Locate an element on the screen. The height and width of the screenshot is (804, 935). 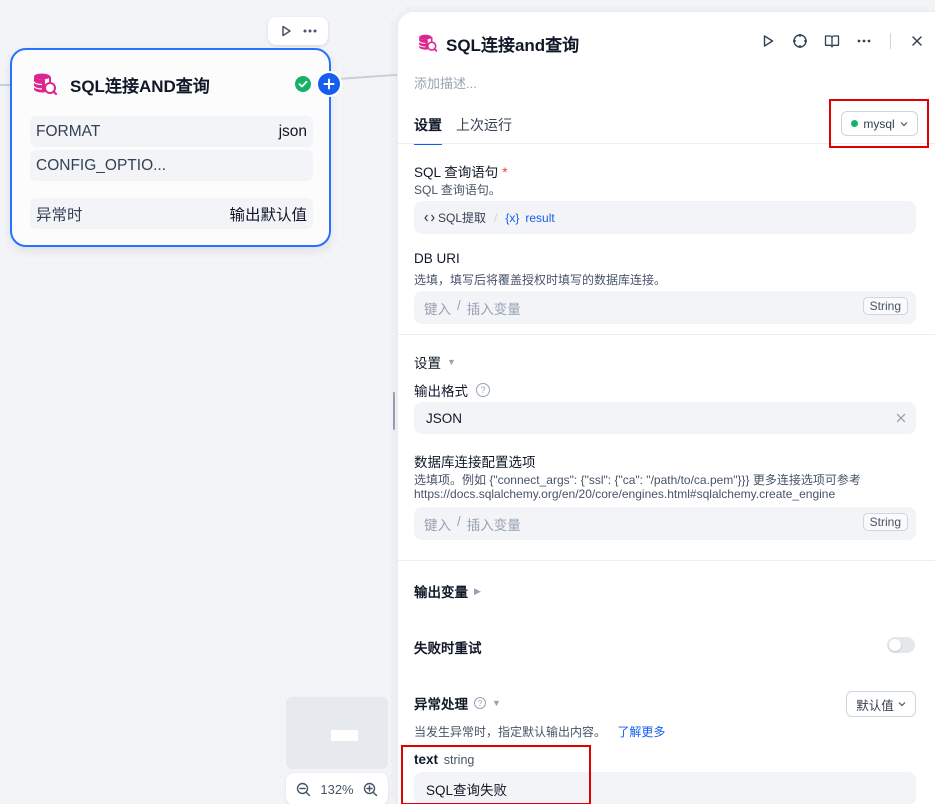
retry-toggle is located at coordinates (901, 645).